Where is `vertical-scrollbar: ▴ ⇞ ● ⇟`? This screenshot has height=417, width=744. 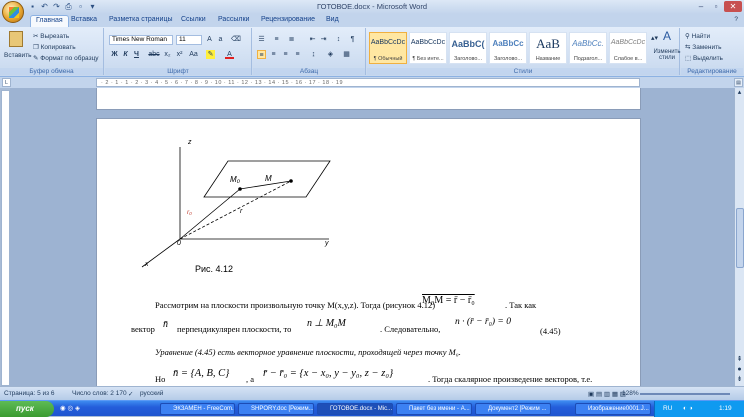 vertical-scrollbar: ▴ ⇞ ● ⇟ is located at coordinates (739, 237).